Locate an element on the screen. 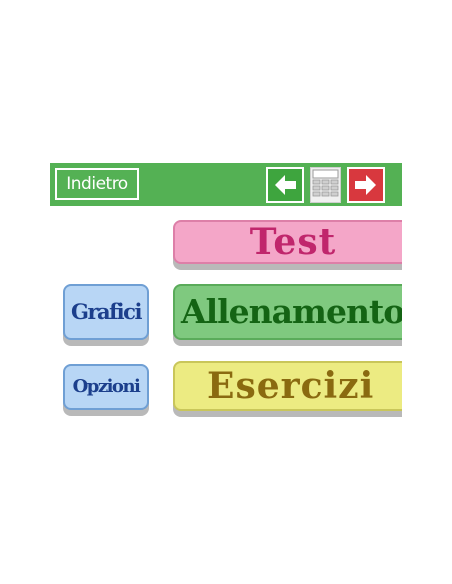 This screenshot has width=452, height=584. next-button is located at coordinates (366, 185).